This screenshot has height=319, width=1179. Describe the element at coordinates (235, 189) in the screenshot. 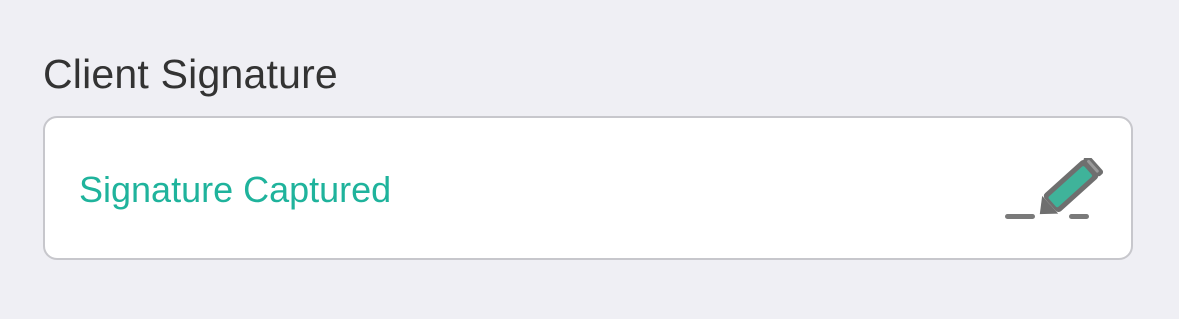

I see `signature-status-text: Signature Captured` at that location.